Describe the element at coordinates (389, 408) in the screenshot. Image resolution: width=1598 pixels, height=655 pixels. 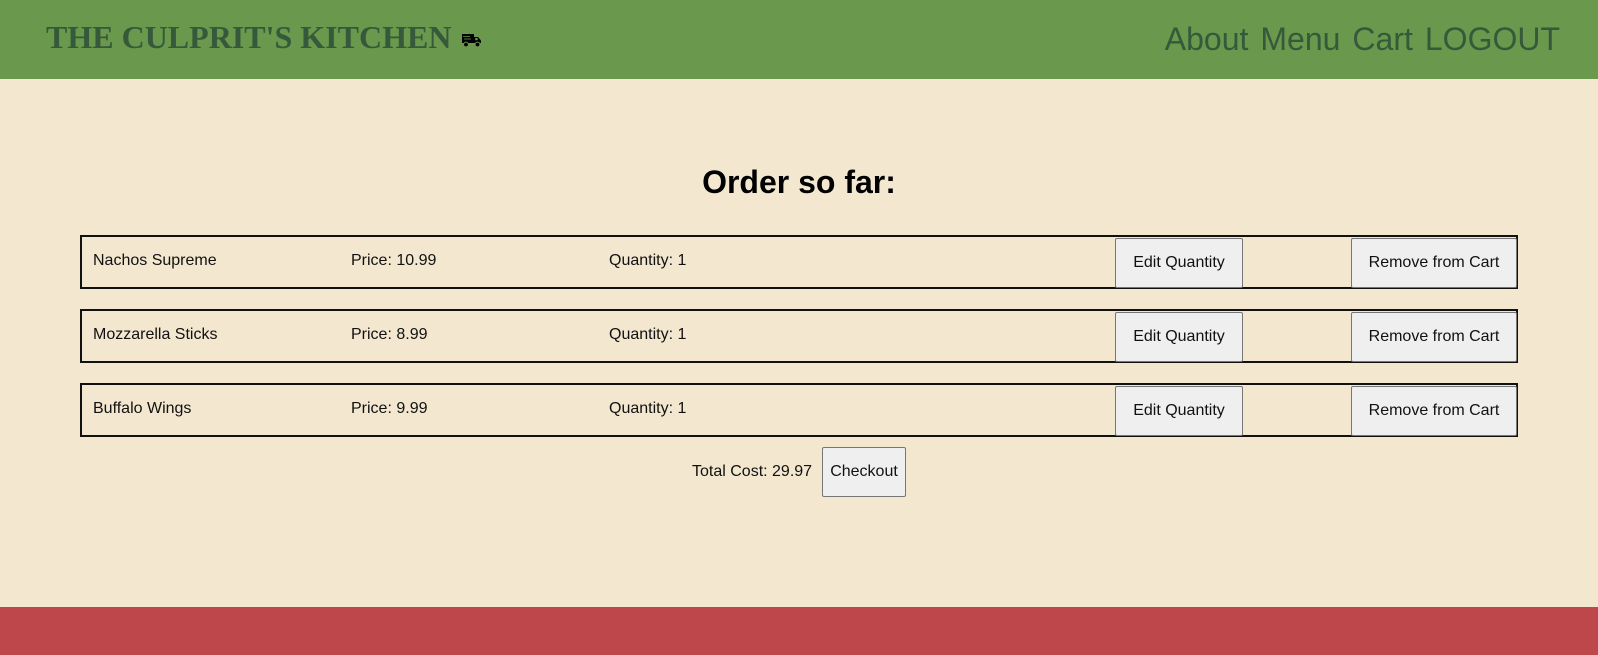
I see `item-price: Price: 9.99` at that location.